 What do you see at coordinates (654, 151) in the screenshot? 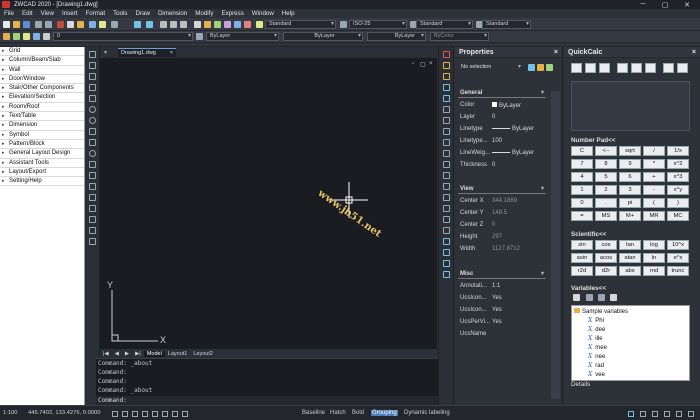
I see `number-pad-key: /` at bounding box center [654, 151].